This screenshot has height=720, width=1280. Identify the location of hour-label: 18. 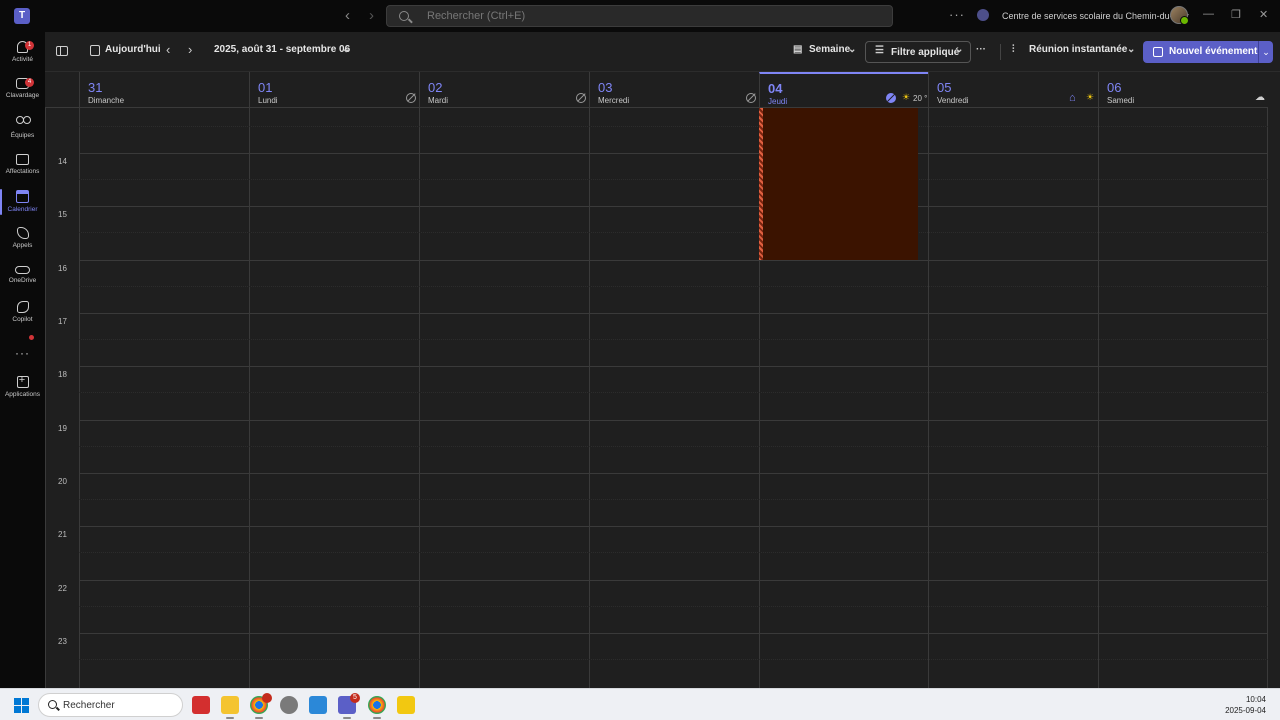
(62, 374).